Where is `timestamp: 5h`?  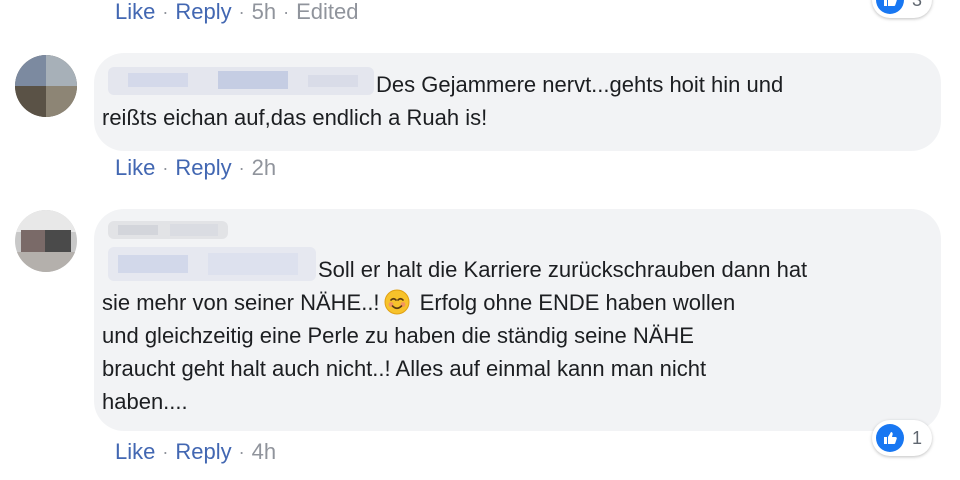 timestamp: 5h is located at coordinates (264, 12).